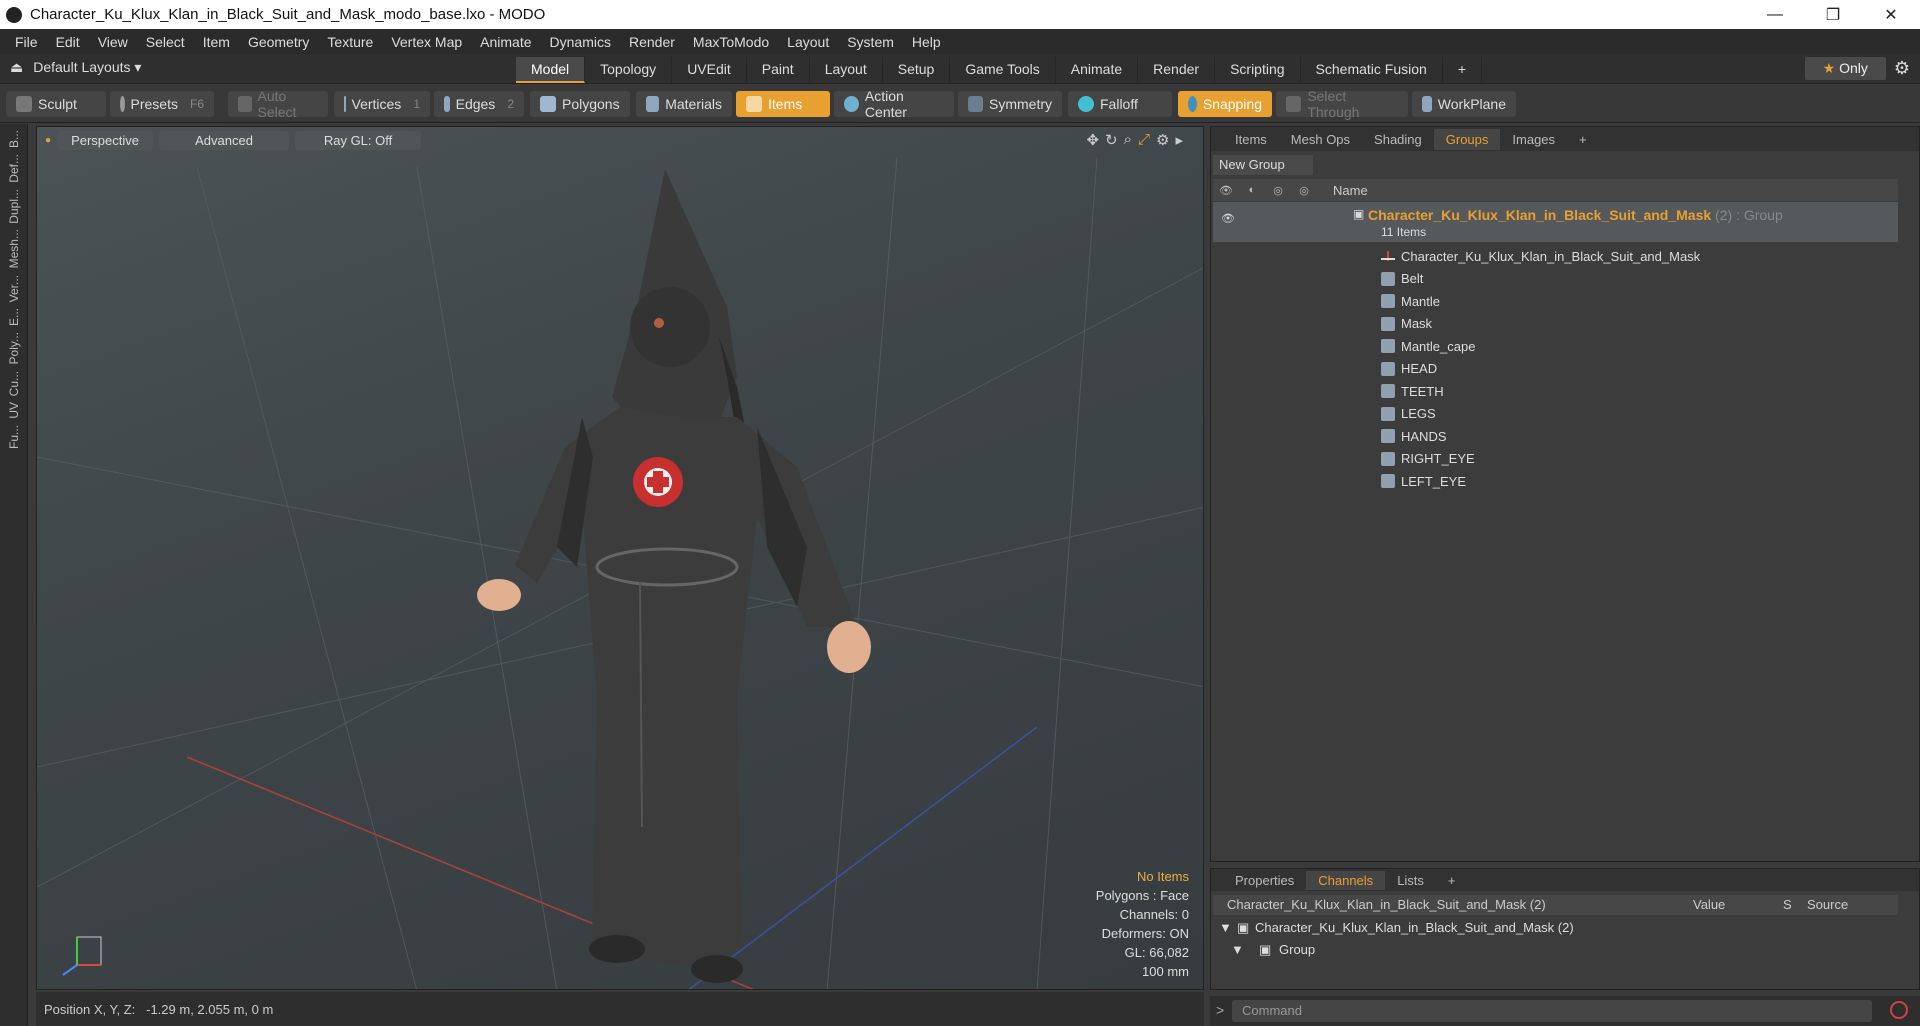 This screenshot has width=1920, height=1026. What do you see at coordinates (278, 104) in the screenshot?
I see `auto-select-button: Auto Select` at bounding box center [278, 104].